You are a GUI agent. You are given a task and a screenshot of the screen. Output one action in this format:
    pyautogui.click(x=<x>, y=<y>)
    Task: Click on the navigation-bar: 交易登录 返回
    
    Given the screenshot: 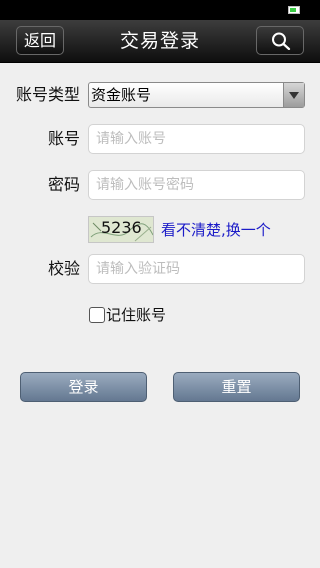 What is the action you would take?
    pyautogui.click(x=160, y=41)
    